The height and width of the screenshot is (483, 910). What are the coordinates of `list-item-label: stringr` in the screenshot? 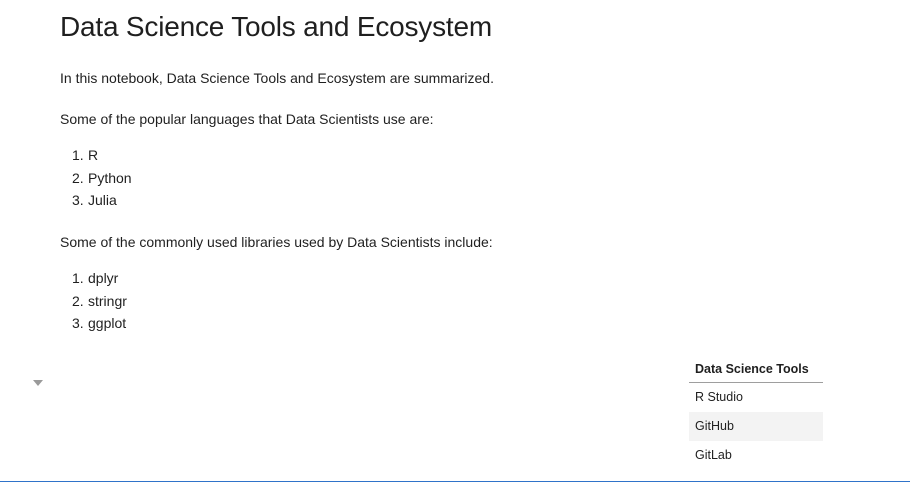 It's located at (107, 300).